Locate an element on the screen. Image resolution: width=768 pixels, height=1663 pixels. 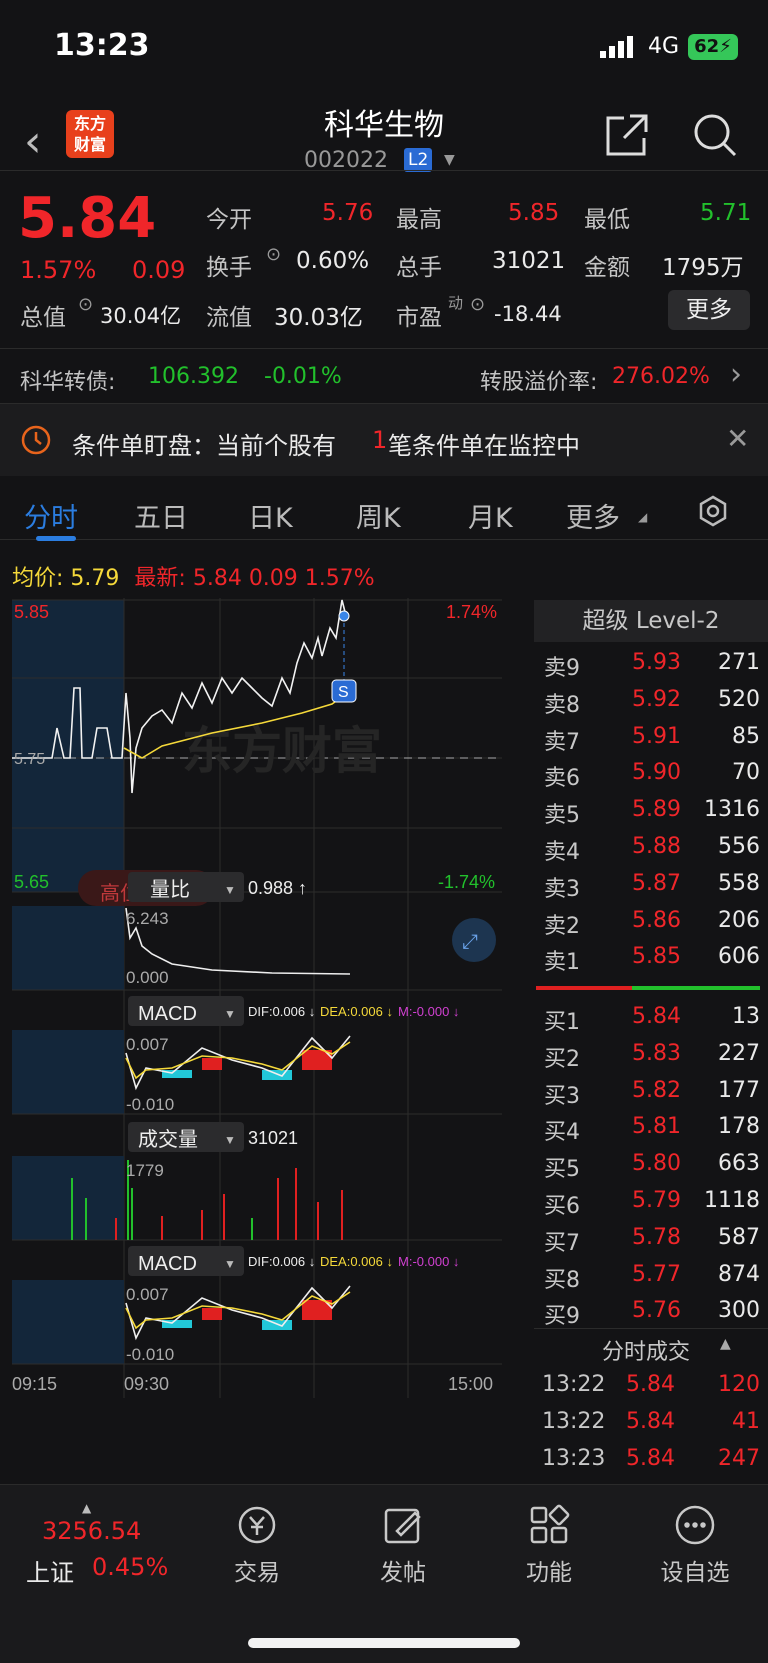
level2-title: 超级 Level-2 is located at coordinates (651, 621).